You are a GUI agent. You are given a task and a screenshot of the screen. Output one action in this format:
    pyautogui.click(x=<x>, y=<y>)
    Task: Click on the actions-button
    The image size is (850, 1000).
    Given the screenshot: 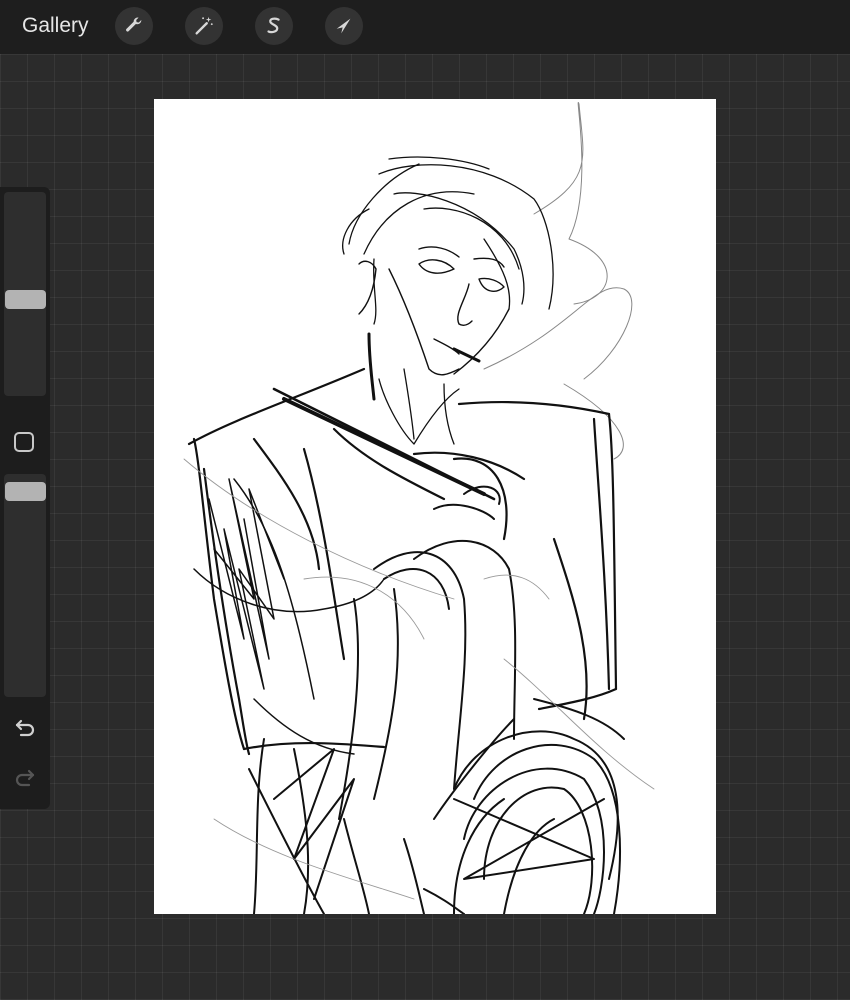 What is the action you would take?
    pyautogui.click(x=134, y=26)
    